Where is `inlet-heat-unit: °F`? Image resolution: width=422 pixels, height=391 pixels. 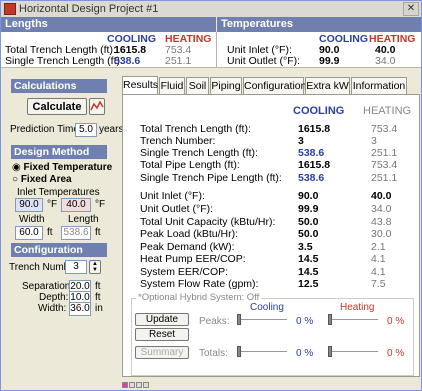 inlet-heat-unit: °F is located at coordinates (100, 204).